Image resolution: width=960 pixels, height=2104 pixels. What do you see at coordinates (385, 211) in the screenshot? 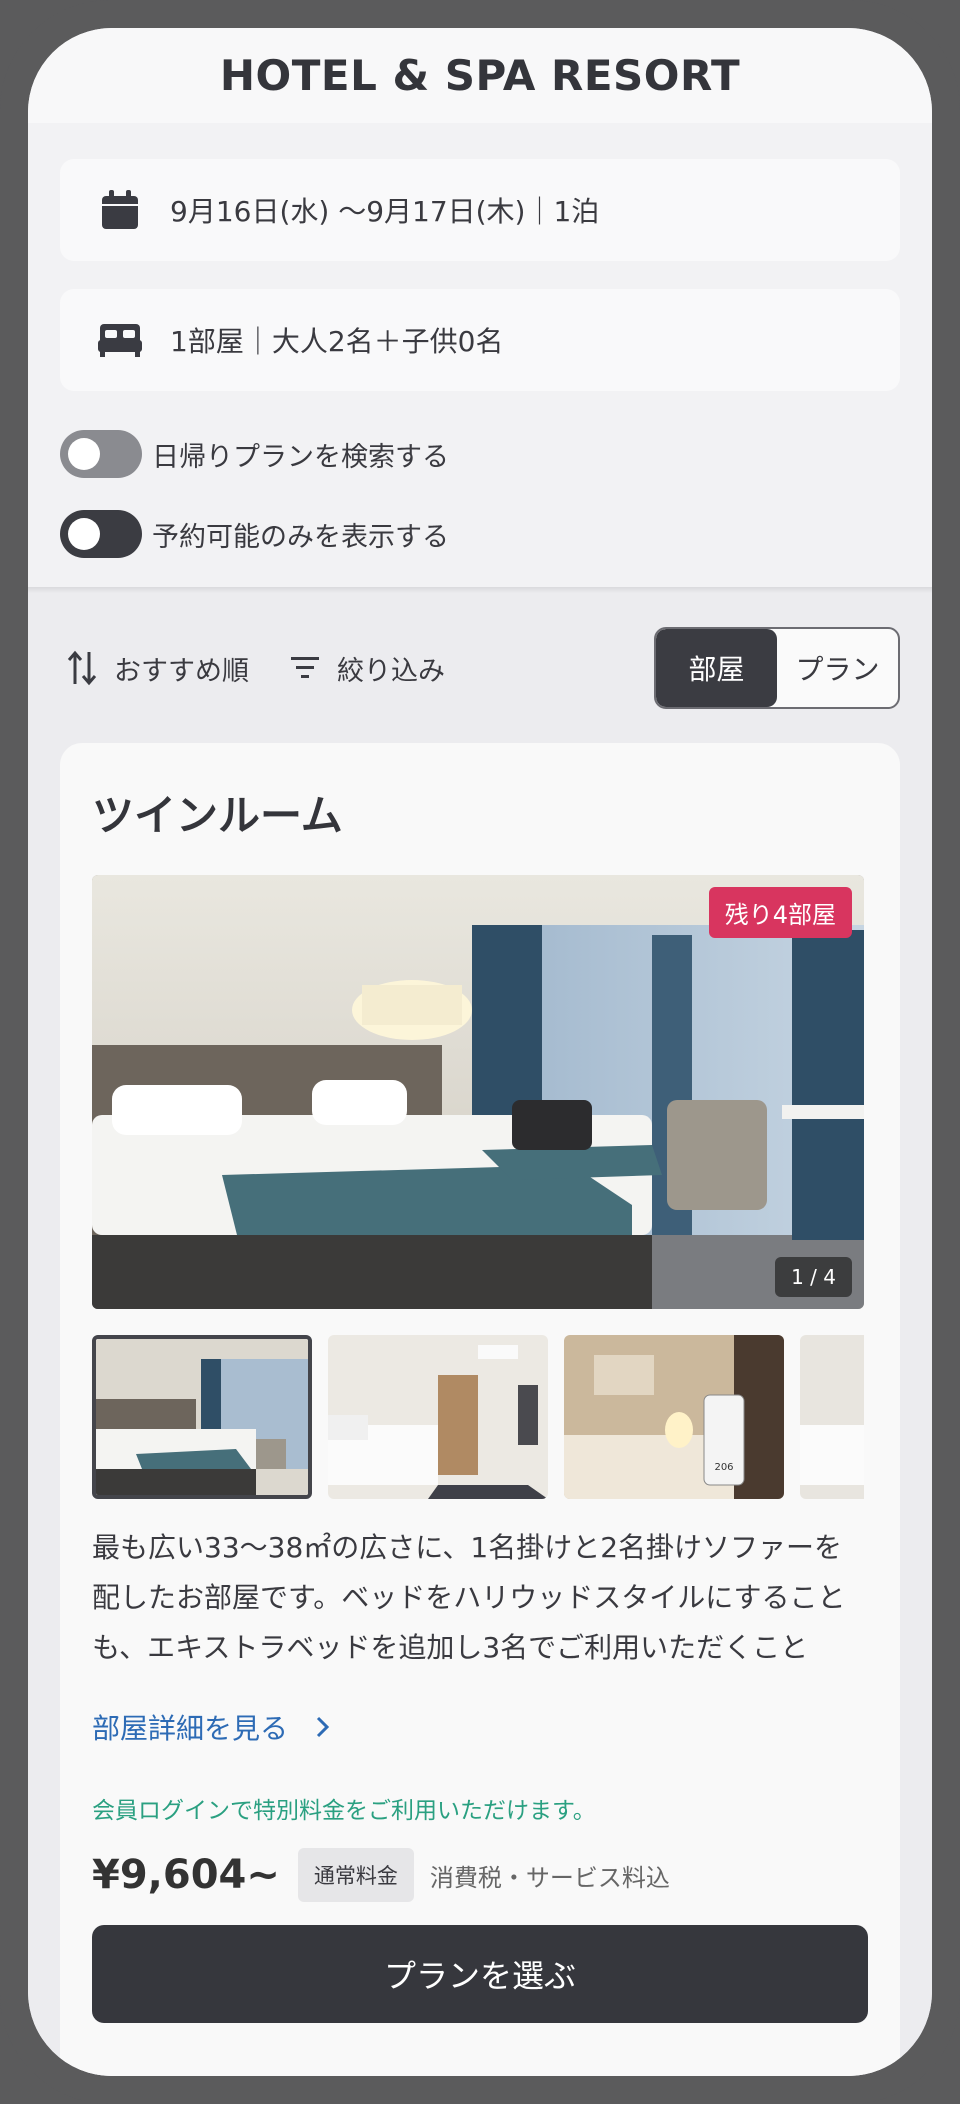
I see `date-value: 9月16日(水) 〜9月17日(木)｜1泊` at bounding box center [385, 211].